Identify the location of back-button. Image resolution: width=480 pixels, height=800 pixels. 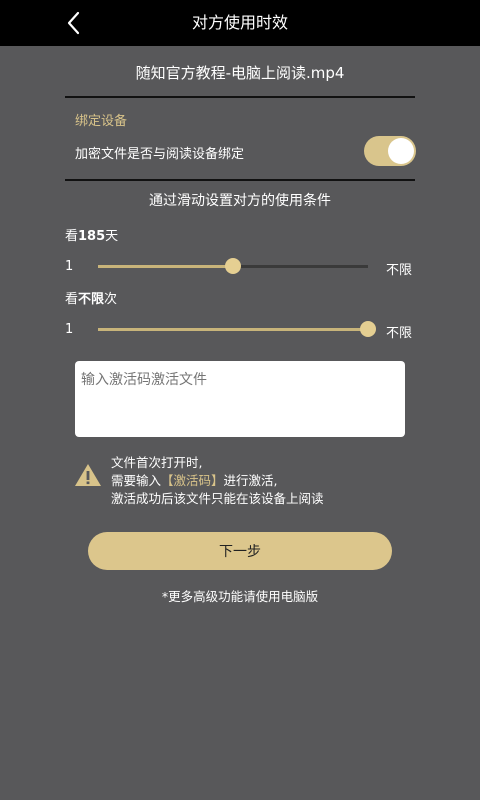
(75, 23).